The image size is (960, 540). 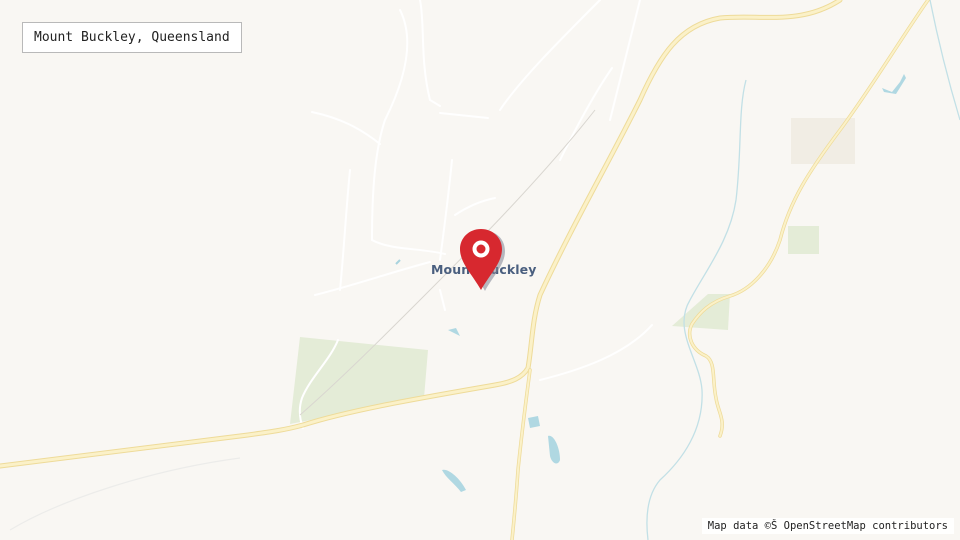 I want to click on pin-center, so click(x=481, y=249).